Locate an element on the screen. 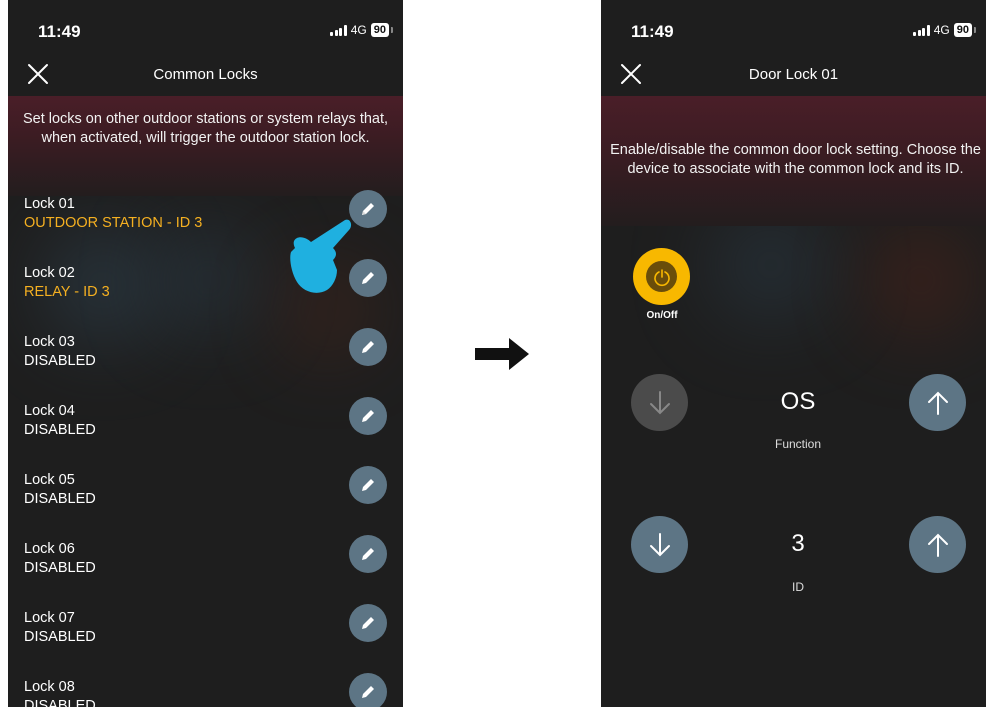  id-up-button is located at coordinates (937, 544).